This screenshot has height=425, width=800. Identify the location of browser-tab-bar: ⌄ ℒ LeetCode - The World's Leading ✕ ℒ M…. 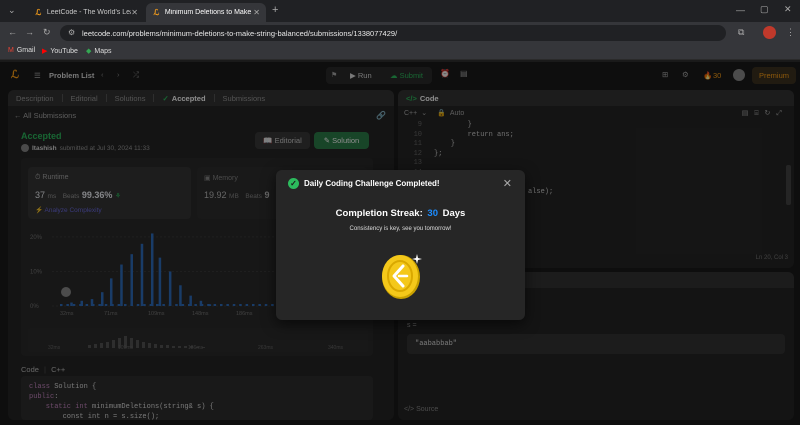
(400, 11).